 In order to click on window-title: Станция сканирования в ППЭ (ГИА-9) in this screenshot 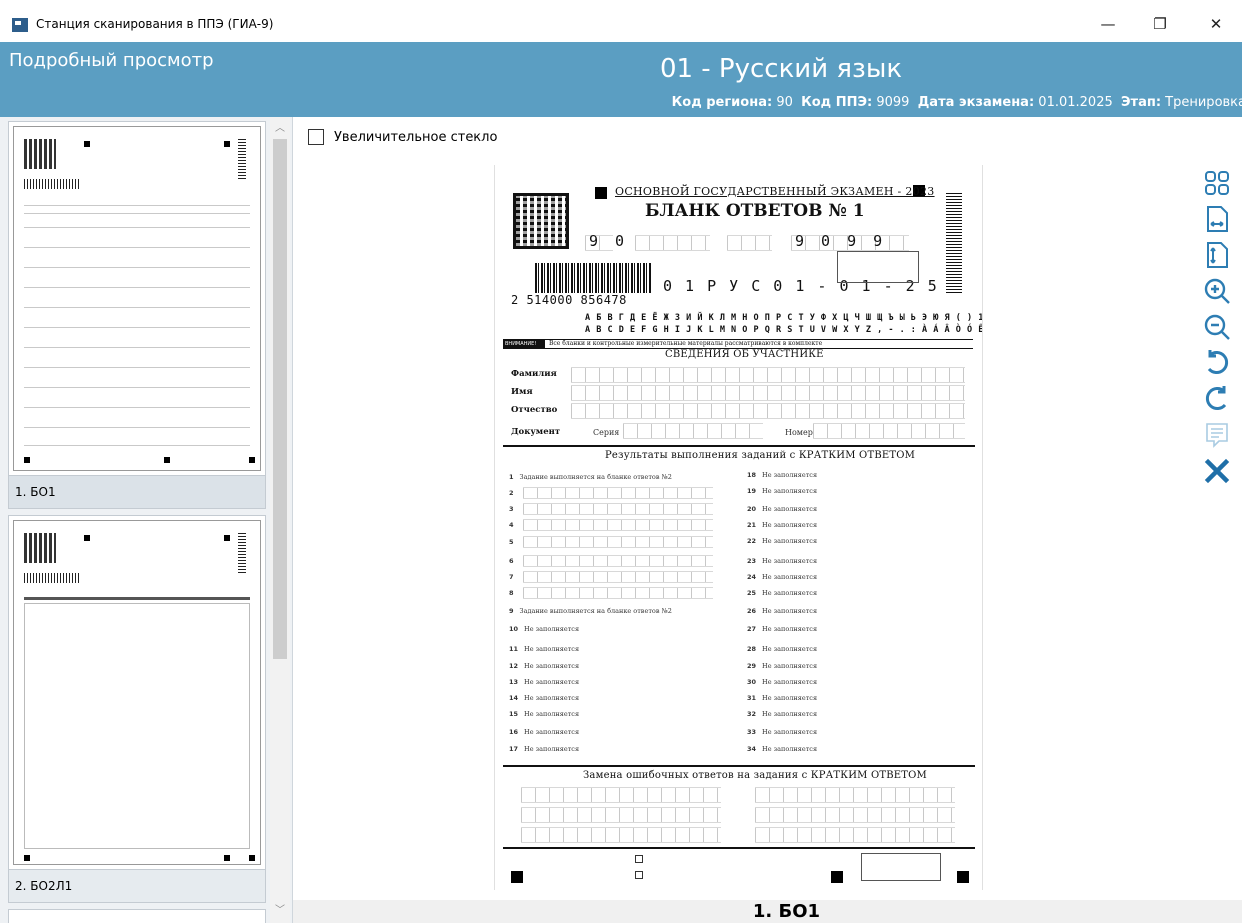, I will do `click(155, 24)`.